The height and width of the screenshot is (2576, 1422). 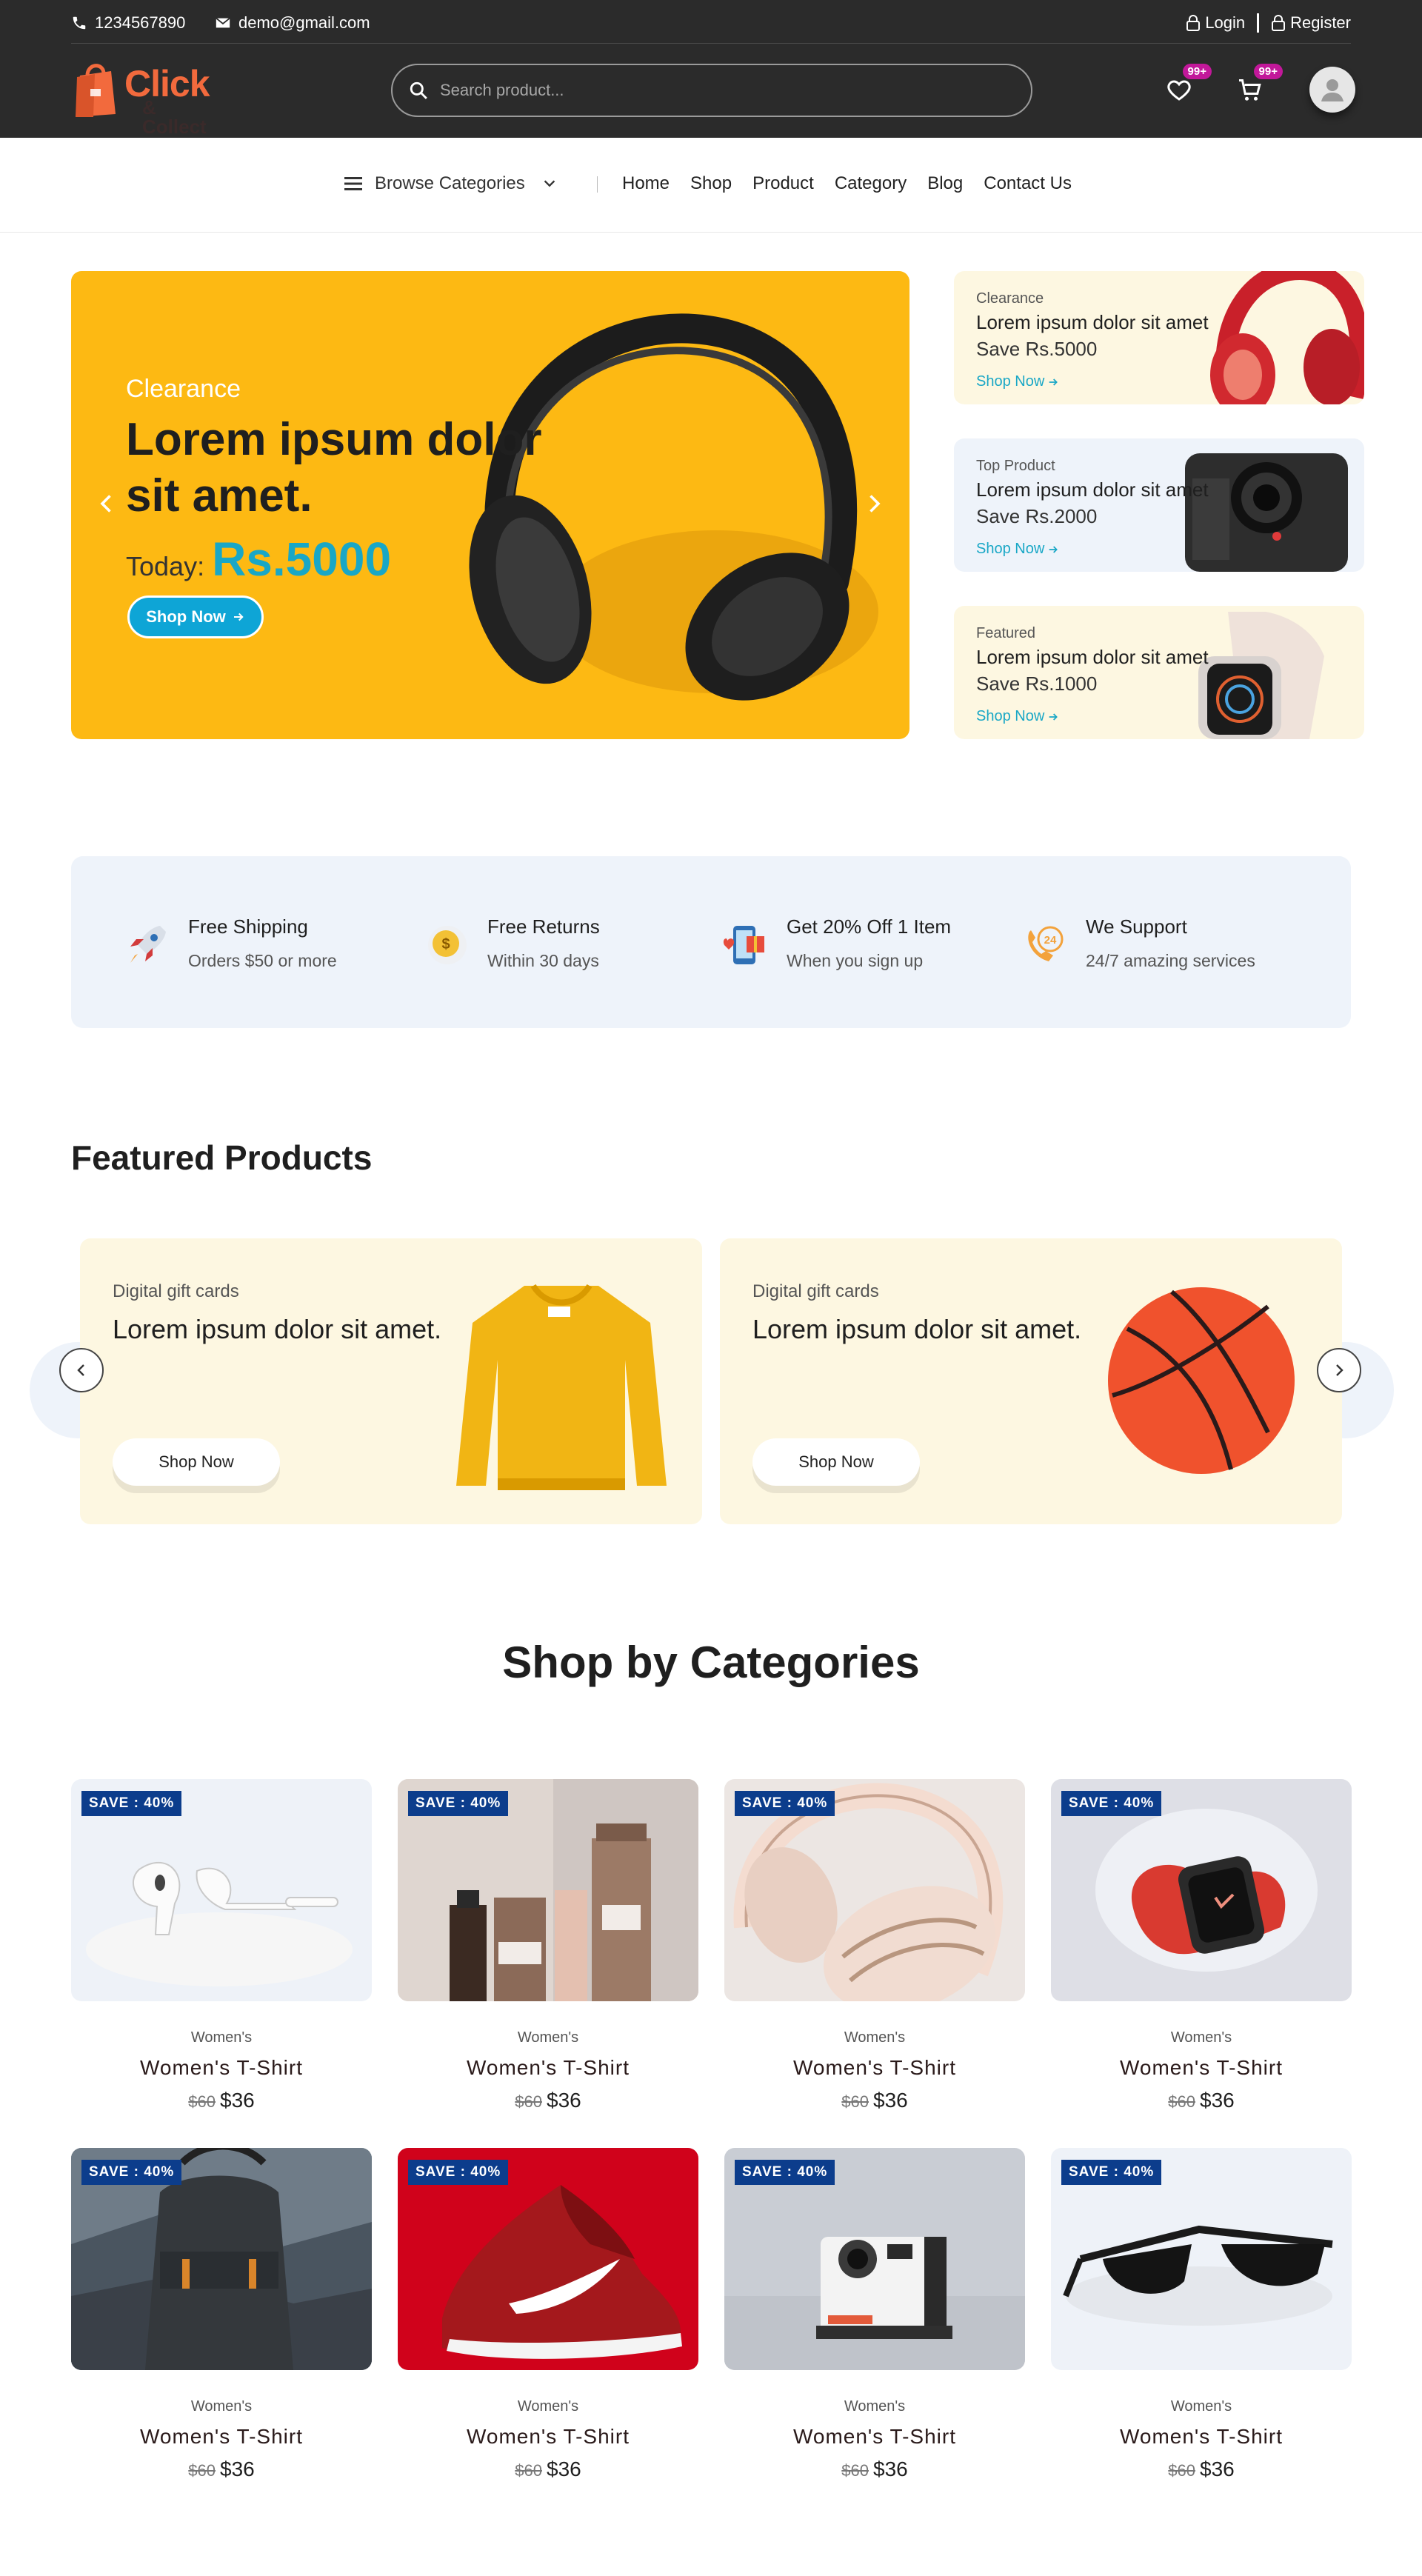 I want to click on chevron-left-icon, so click(x=106, y=503).